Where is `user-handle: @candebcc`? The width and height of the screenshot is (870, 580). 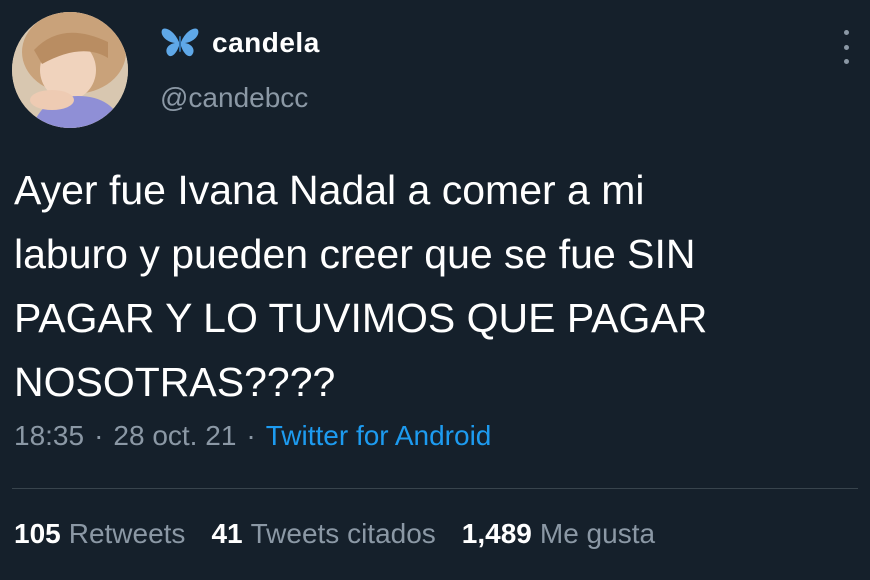
user-handle: @candebcc is located at coordinates (234, 98).